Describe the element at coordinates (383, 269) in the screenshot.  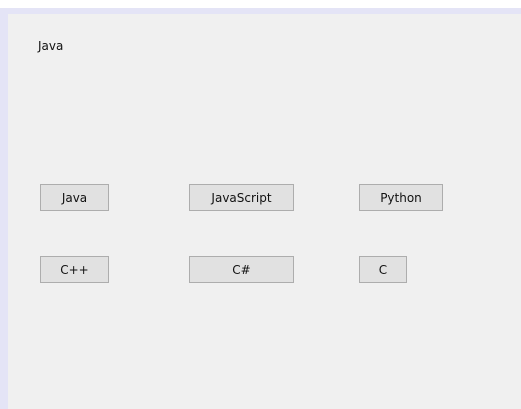
I see `c-button: C` at that location.